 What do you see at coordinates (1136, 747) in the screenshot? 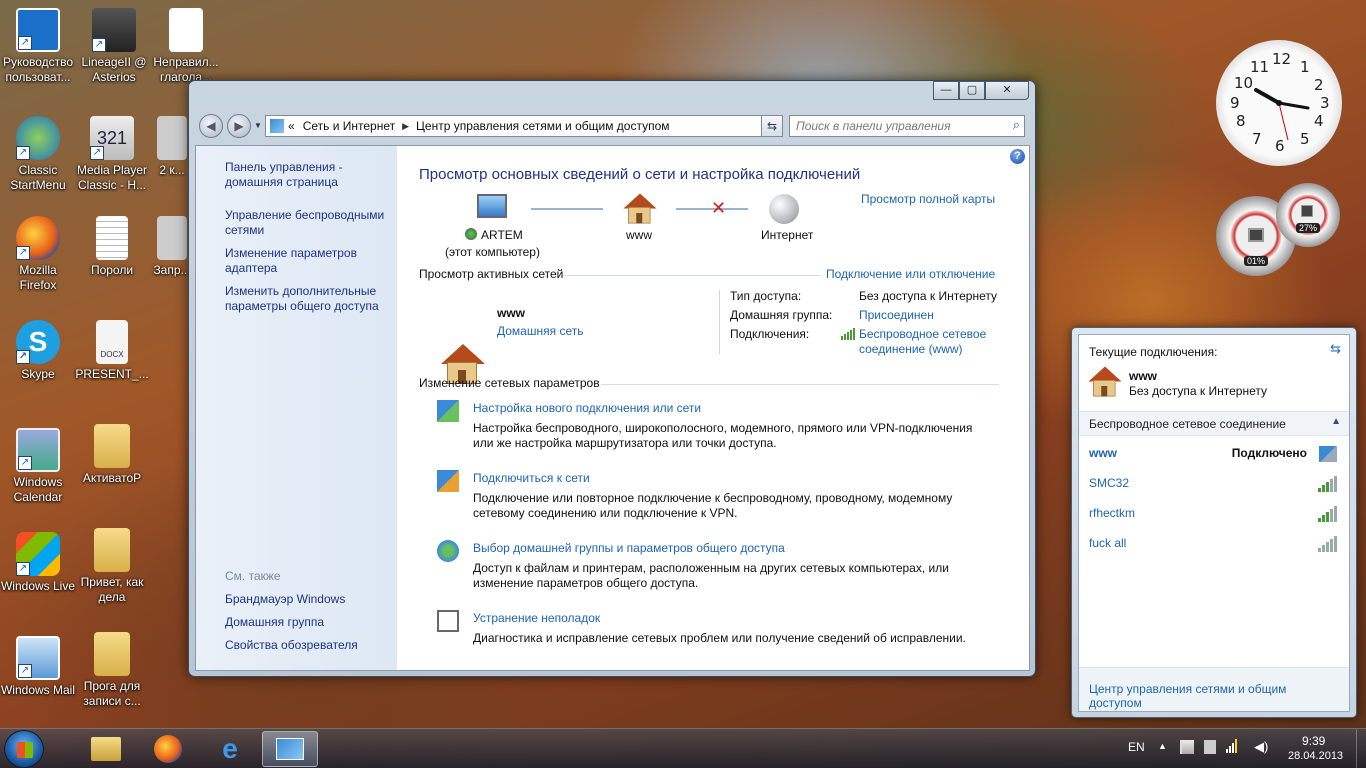
I see `language-indicator: EN` at bounding box center [1136, 747].